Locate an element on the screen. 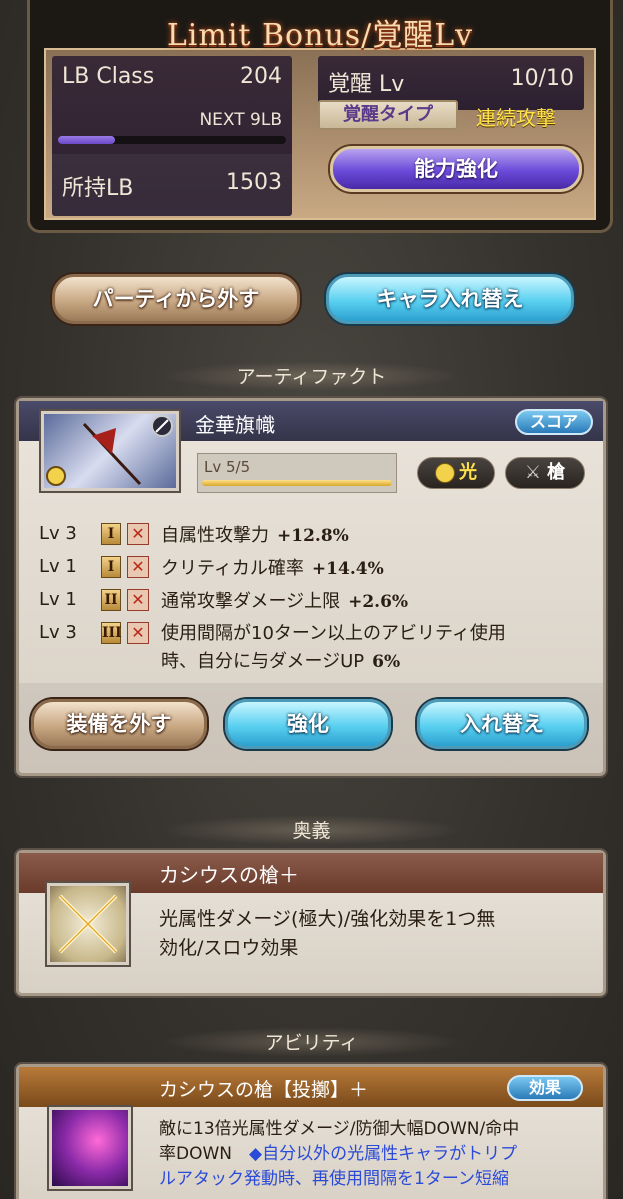  owned-lb-value: 1503 is located at coordinates (254, 182).